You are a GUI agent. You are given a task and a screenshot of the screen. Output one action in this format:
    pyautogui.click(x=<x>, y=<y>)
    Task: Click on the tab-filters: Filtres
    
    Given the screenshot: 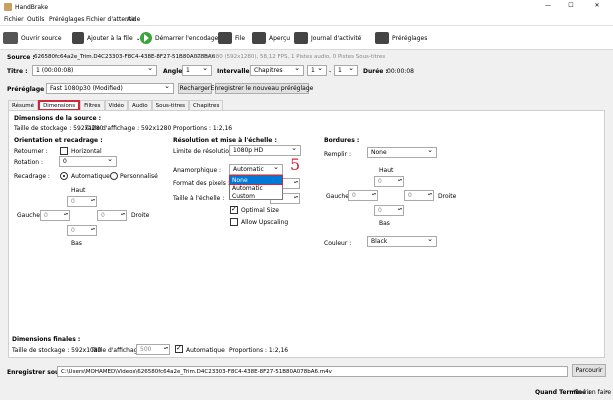 What is the action you would take?
    pyautogui.click(x=92, y=105)
    